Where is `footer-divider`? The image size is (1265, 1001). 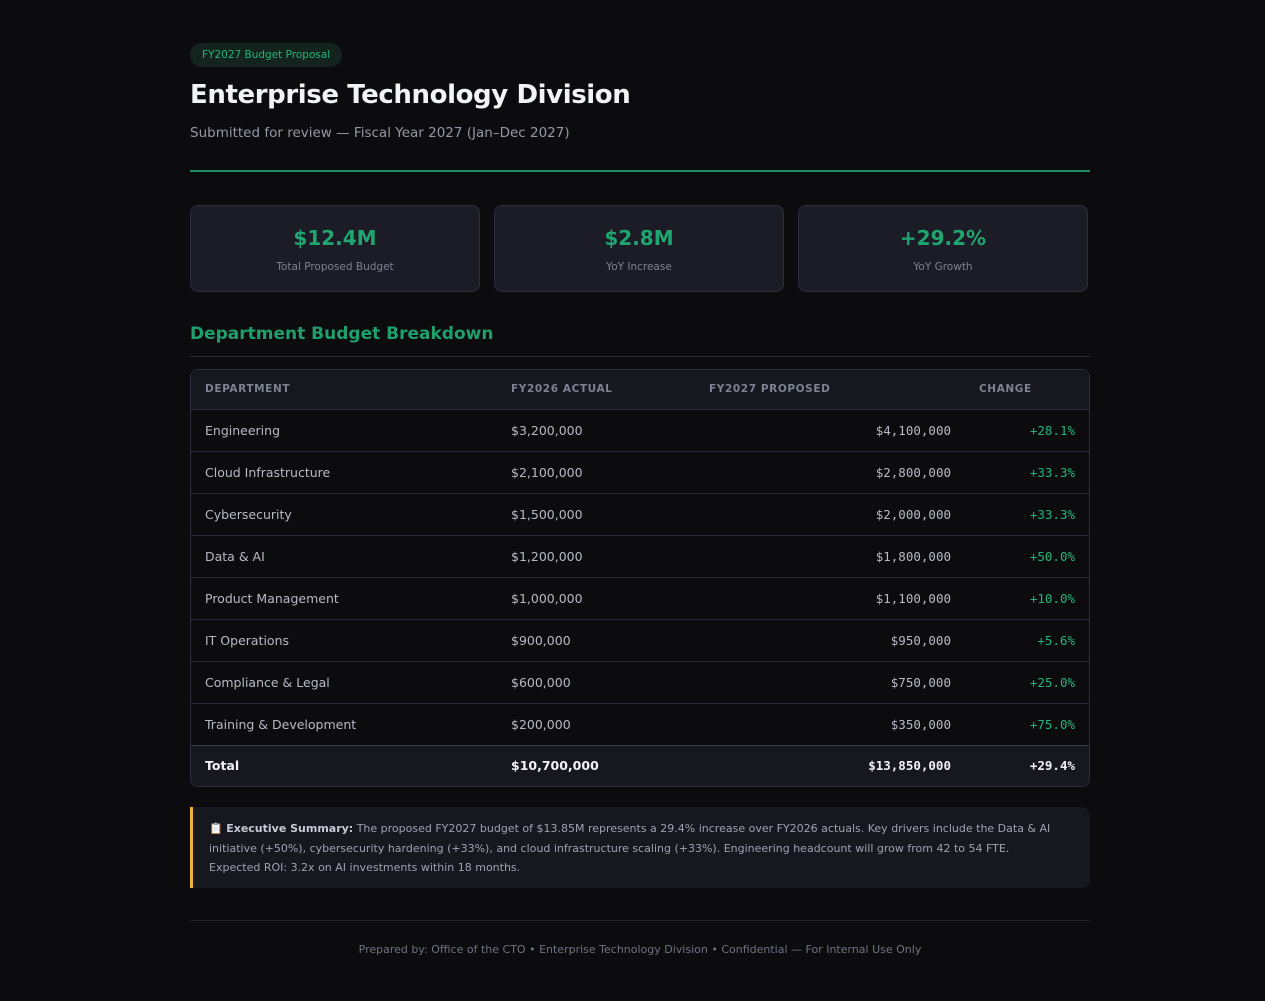
footer-divider is located at coordinates (640, 920).